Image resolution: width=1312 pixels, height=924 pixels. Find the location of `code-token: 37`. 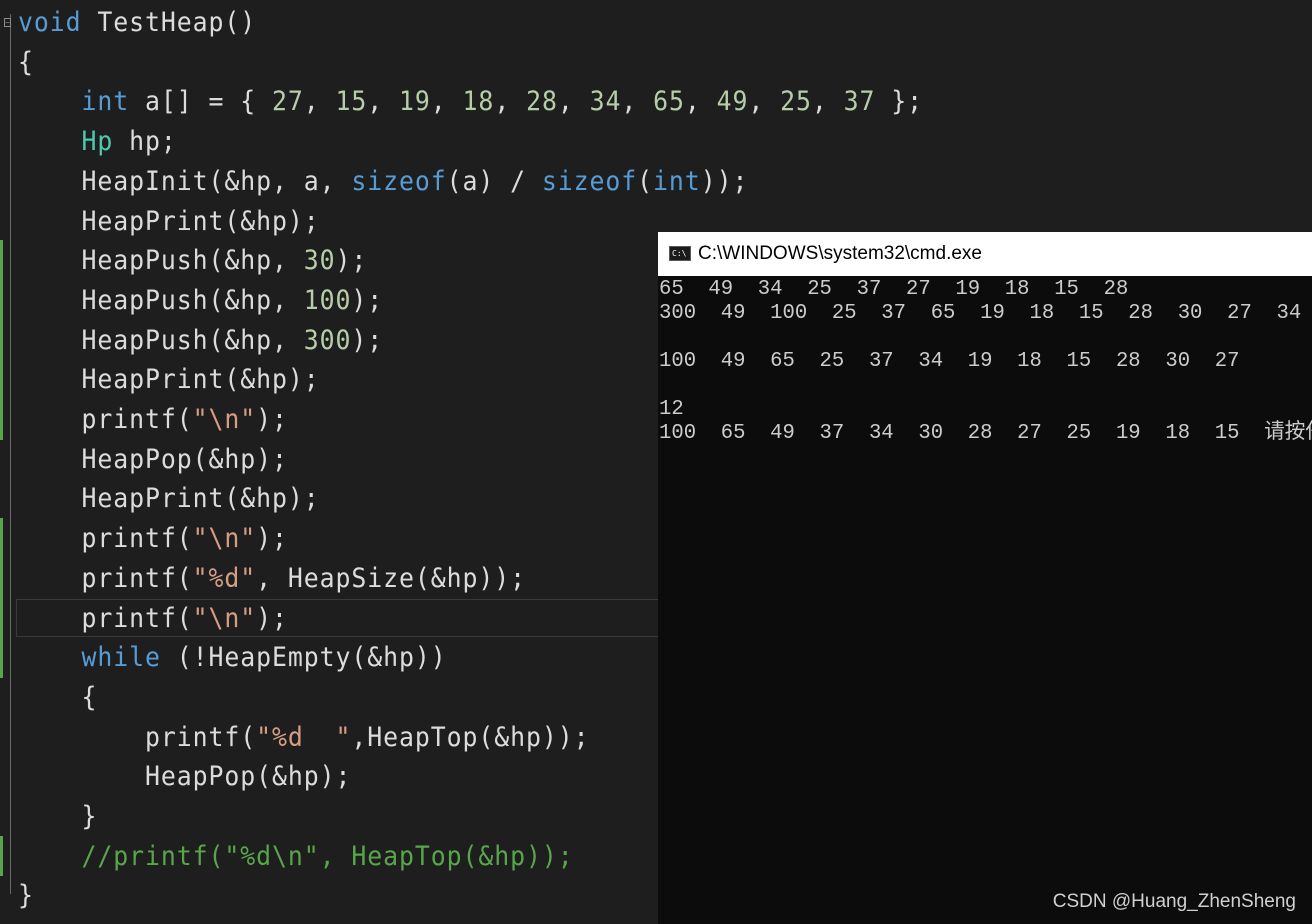

code-token: 37 is located at coordinates (859, 102).